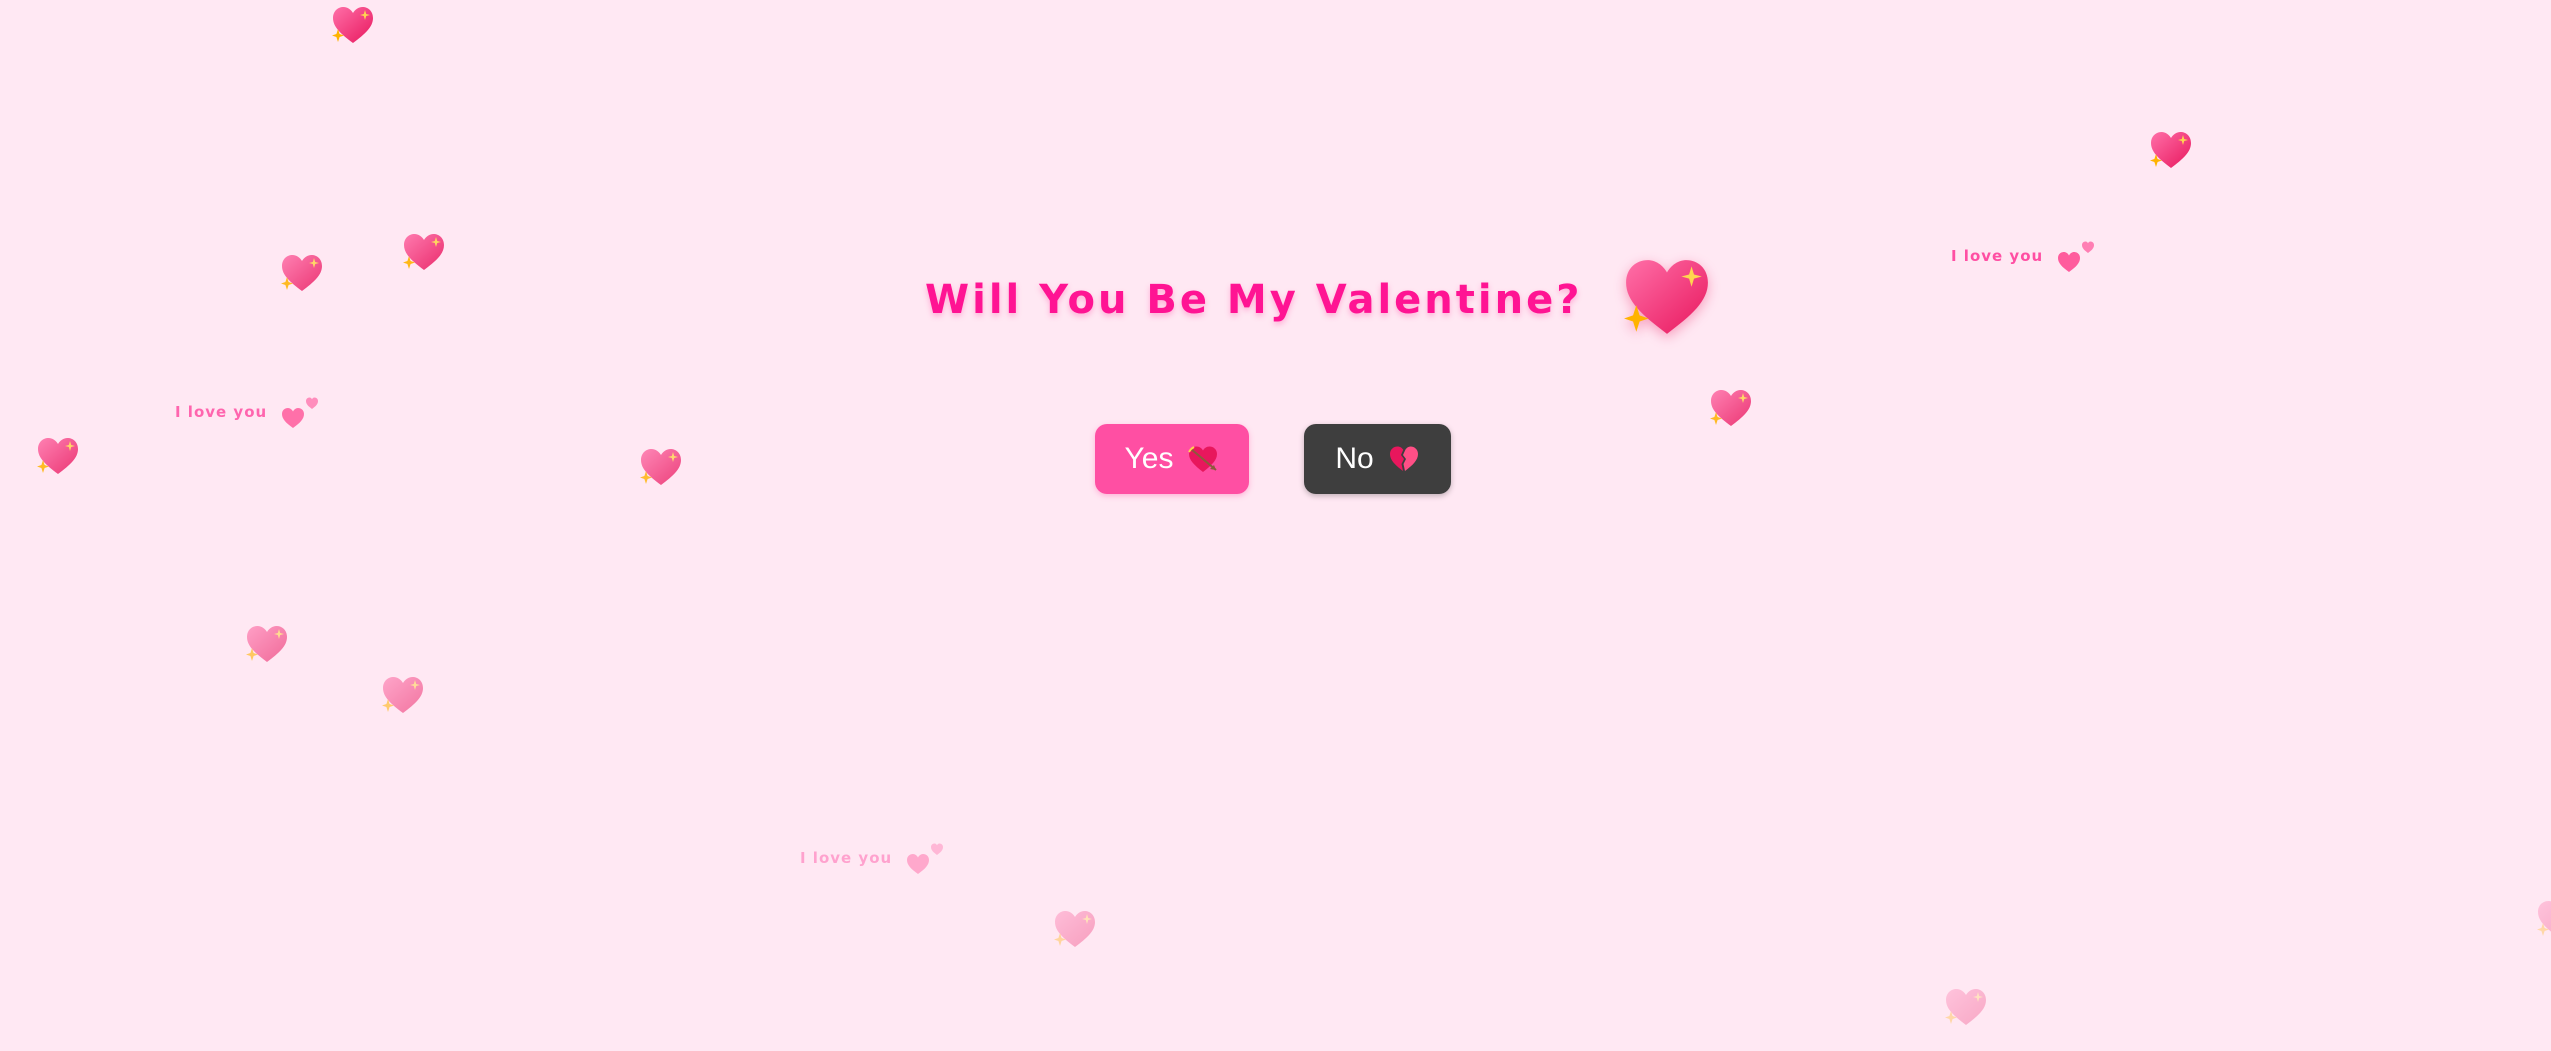 The image size is (2551, 1051). What do you see at coordinates (1254, 300) in the screenshot?
I see `page-title: Will You Be My Valentine?` at bounding box center [1254, 300].